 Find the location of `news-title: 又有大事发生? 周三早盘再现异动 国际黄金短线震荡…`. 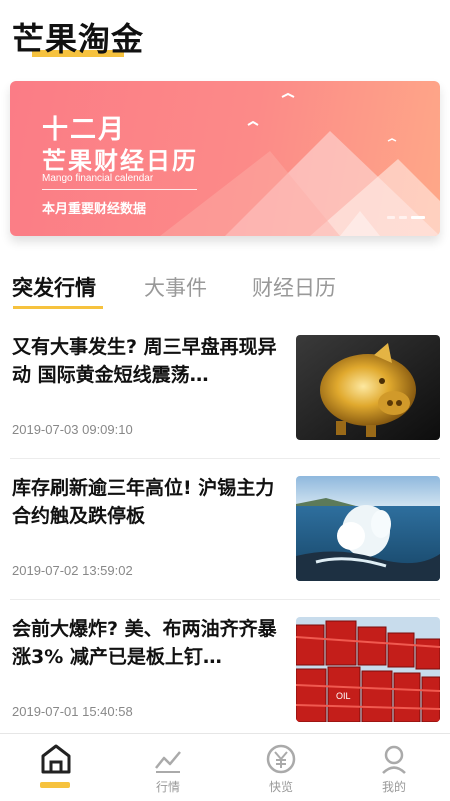

news-title: 又有大事发生? 周三早盘再现异动 国际黄金短线震荡… is located at coordinates (144, 361).